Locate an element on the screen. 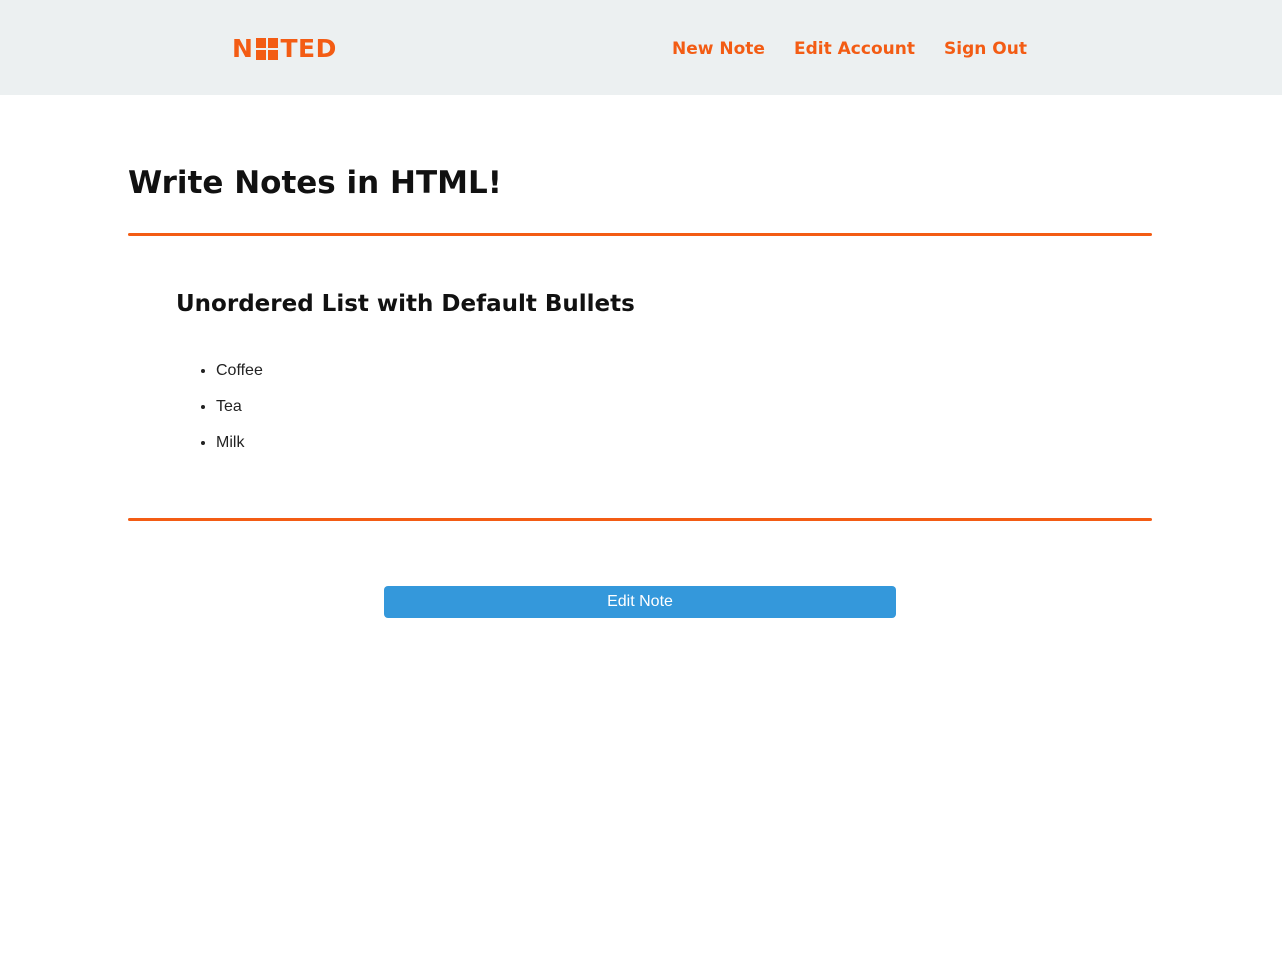 Image resolution: width=1282 pixels, height=954 pixels. list-item: Coffee is located at coordinates (239, 376).